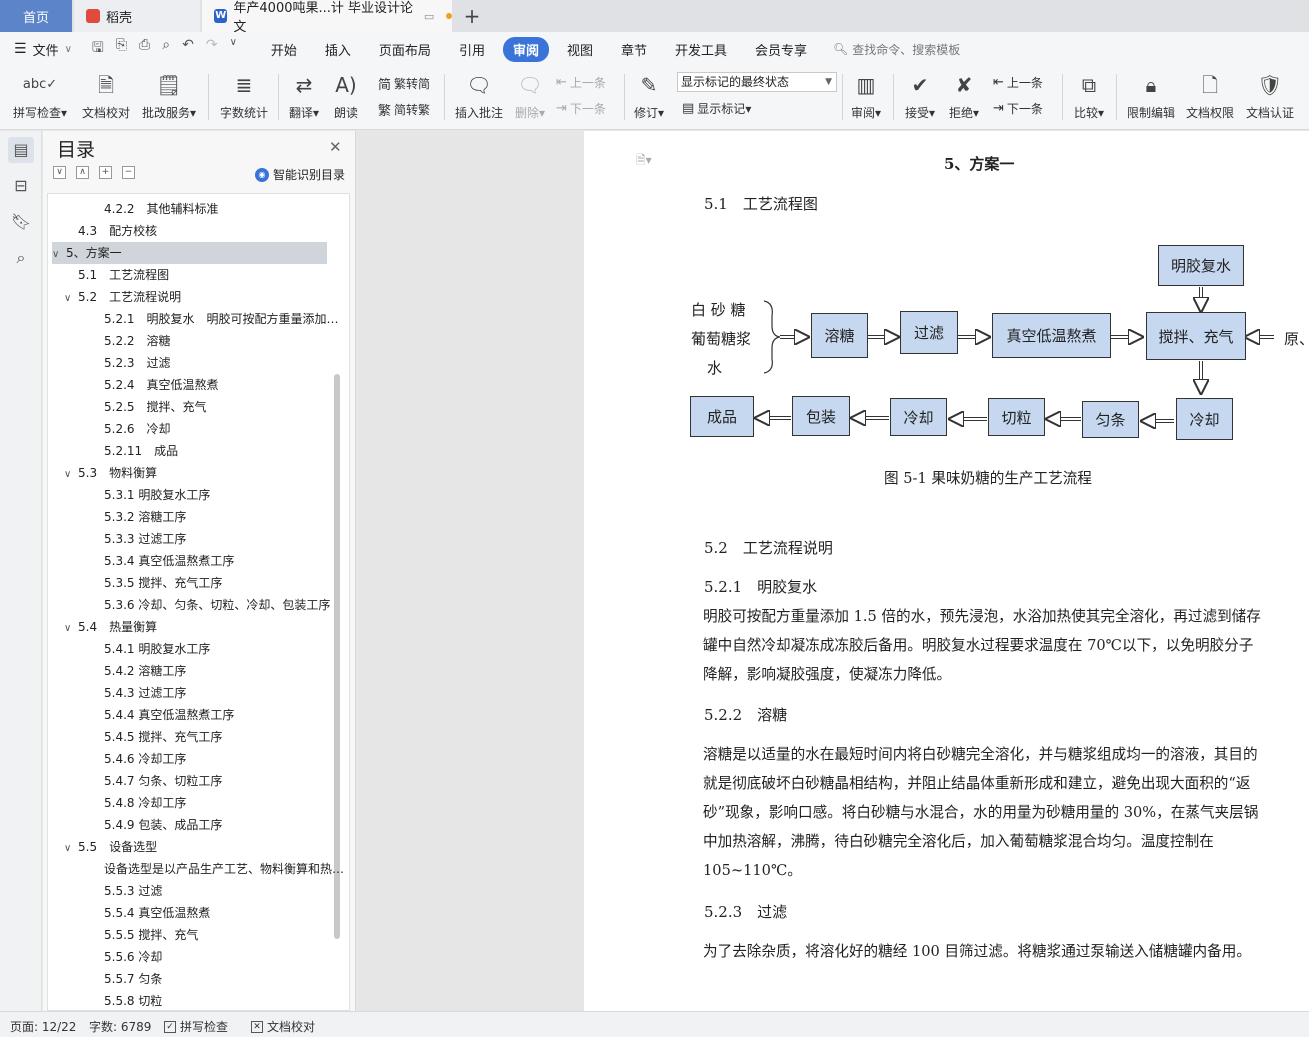 The image size is (1309, 1037). I want to click on ribbon-tab: 审阅, so click(525, 49).